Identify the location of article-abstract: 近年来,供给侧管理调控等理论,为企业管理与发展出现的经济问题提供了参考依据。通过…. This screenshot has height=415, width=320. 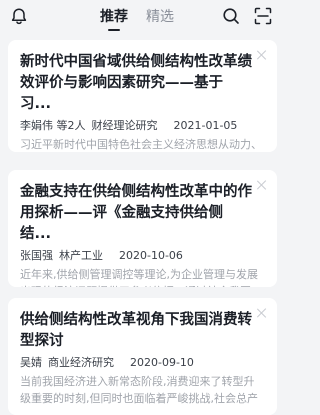
(139, 277).